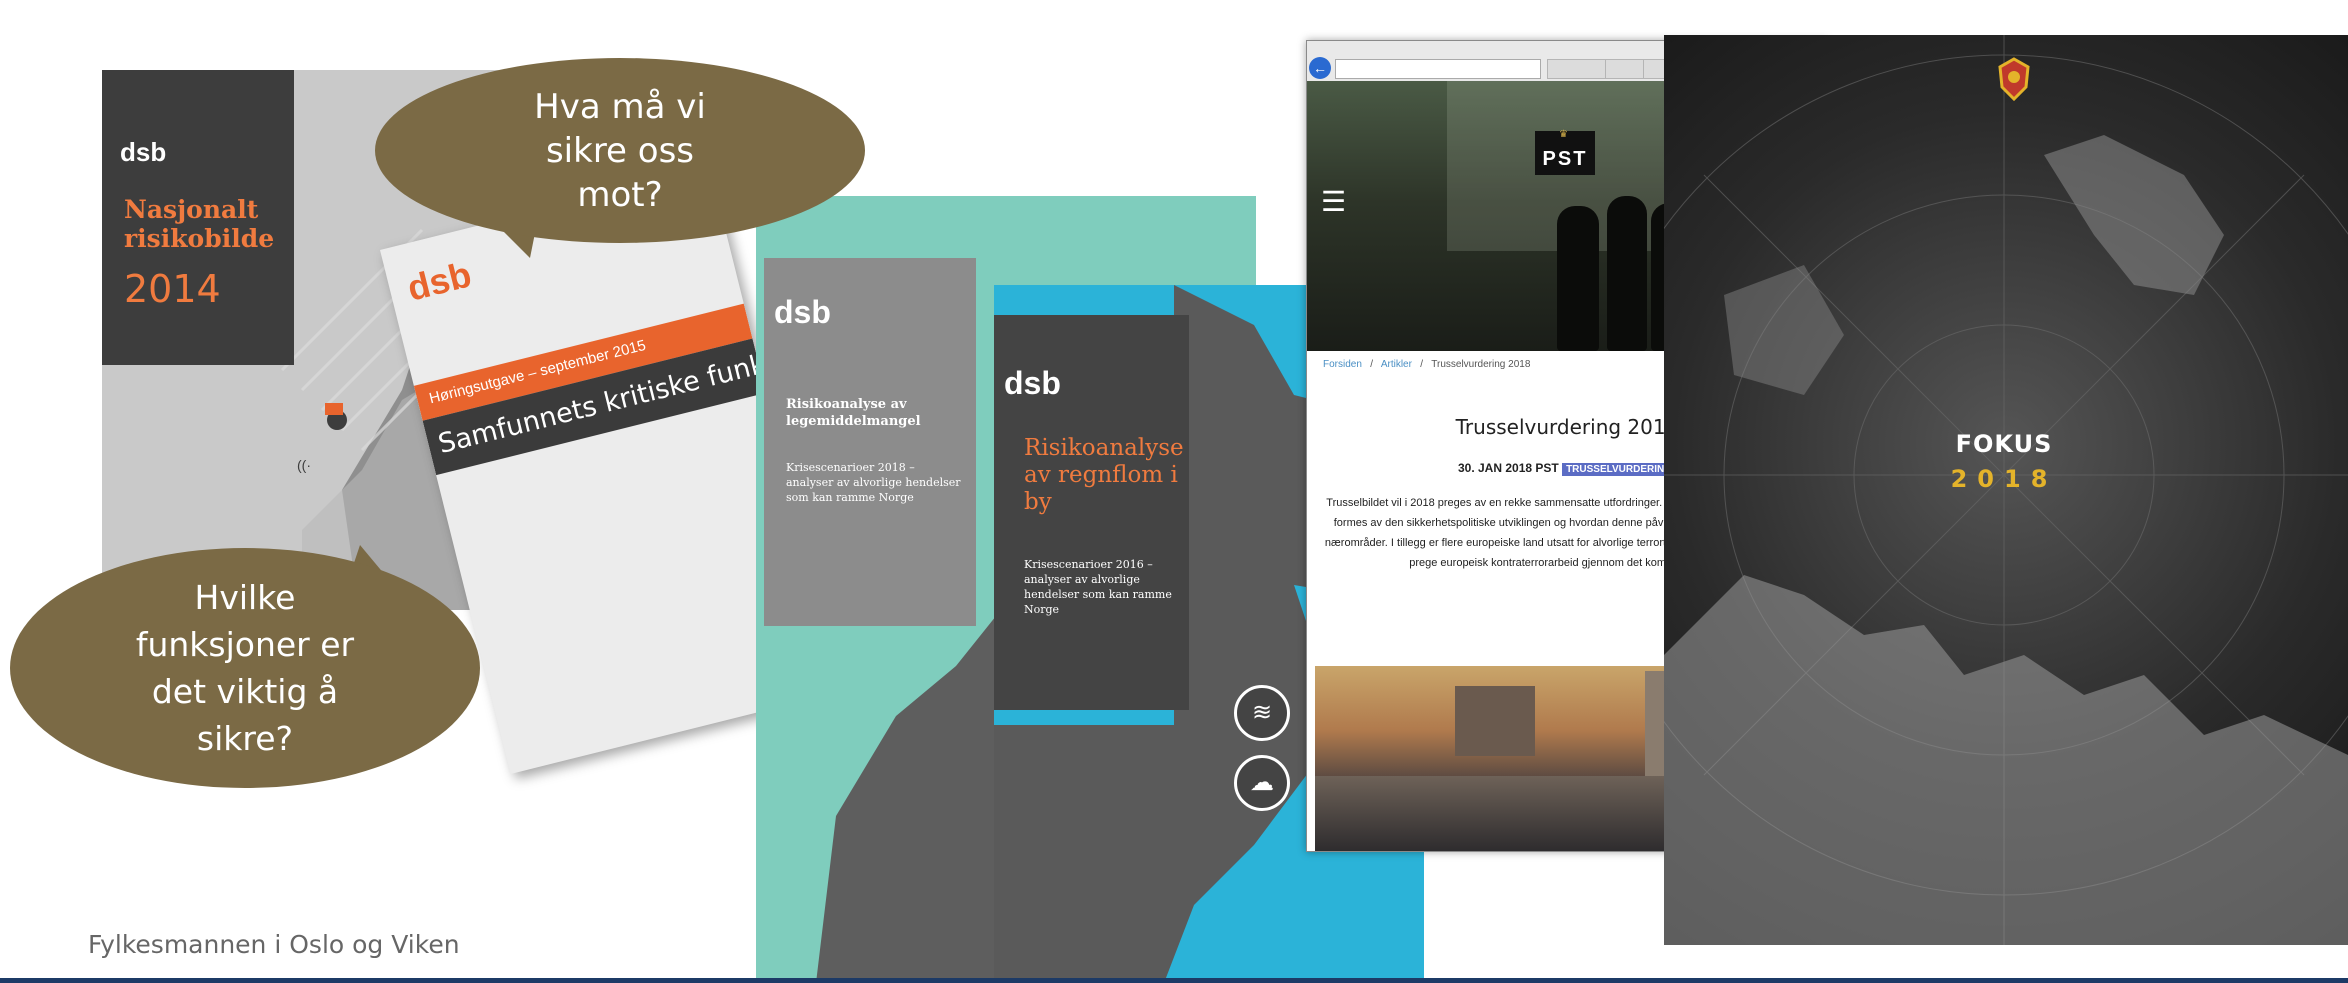 The width and height of the screenshot is (2348, 983). I want to click on speech-bubble-bottom: Hvilke funksjoner er det viktig å sikre?, so click(245, 668).